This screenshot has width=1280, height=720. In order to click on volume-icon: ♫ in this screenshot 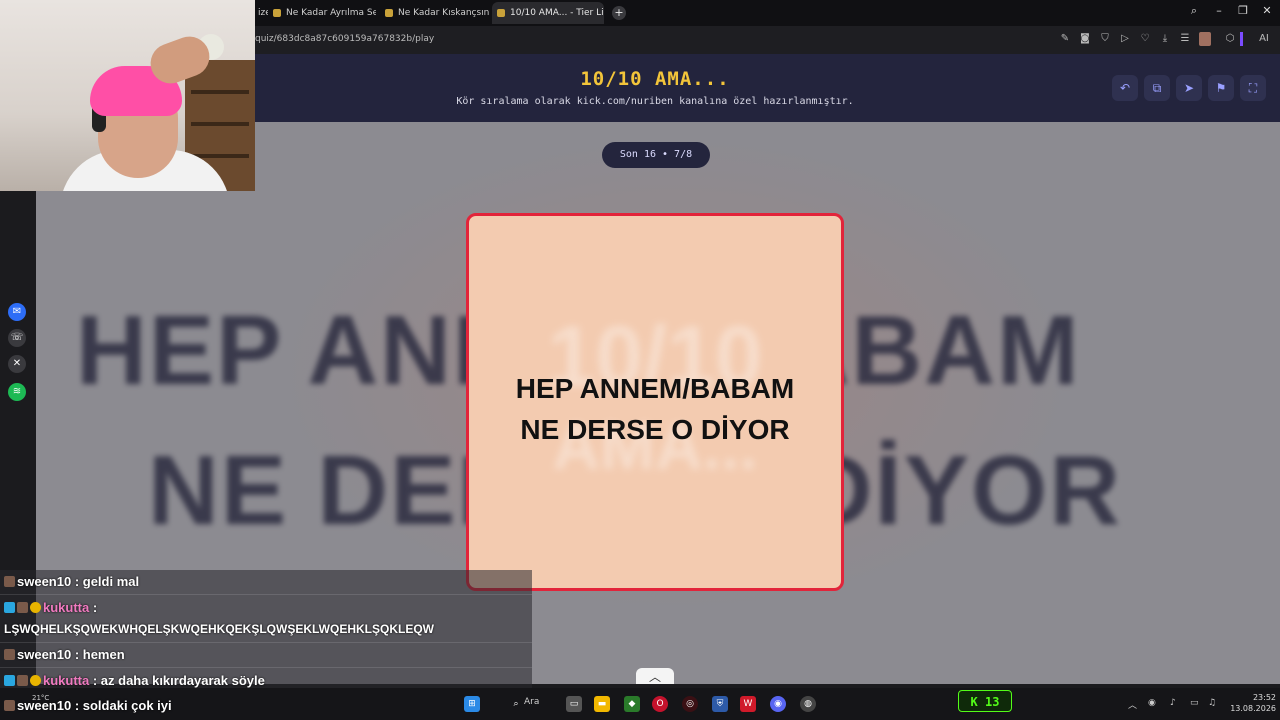, I will do `click(1212, 703)`.